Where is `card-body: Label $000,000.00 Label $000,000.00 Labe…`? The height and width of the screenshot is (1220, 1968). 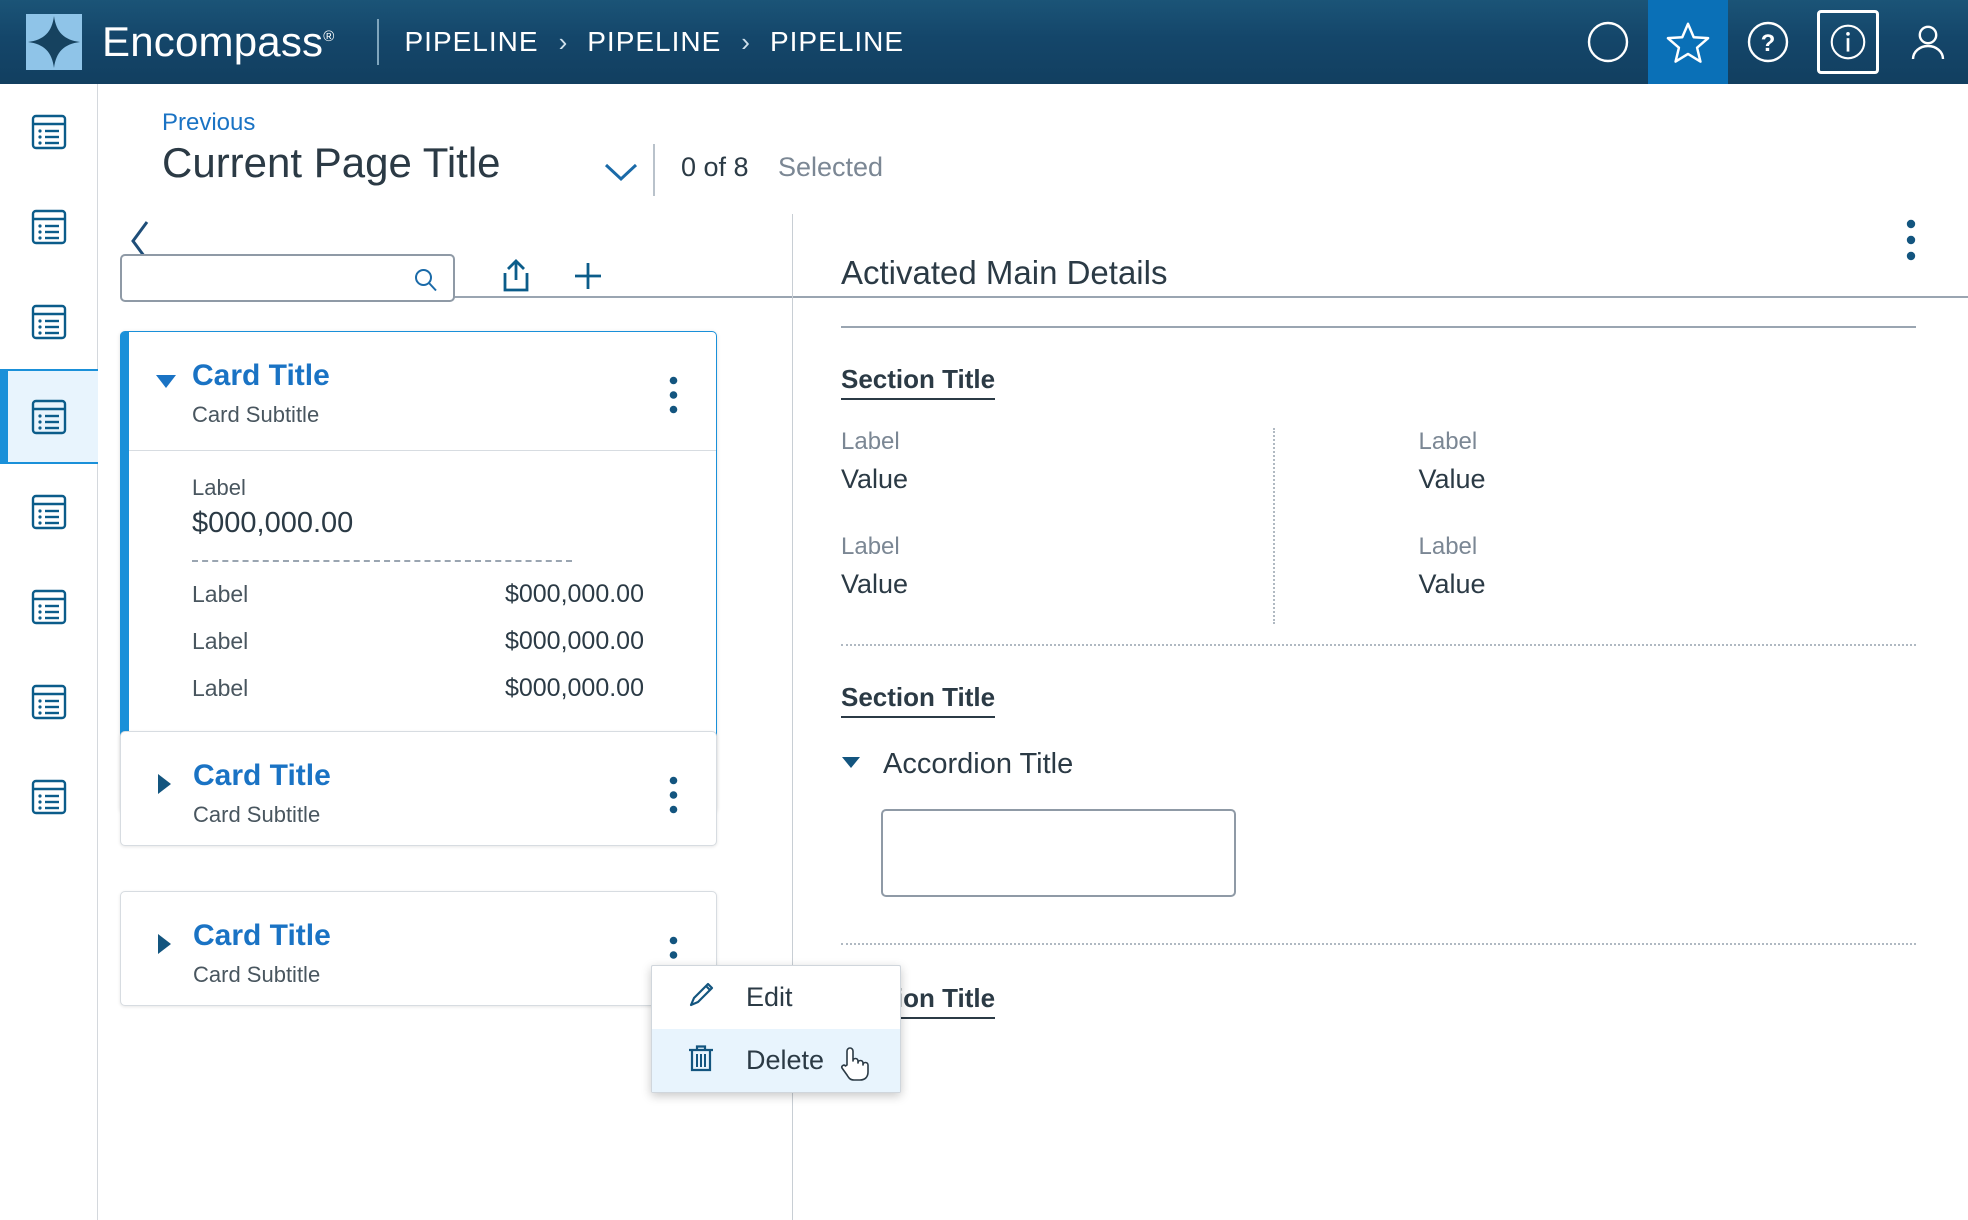
card-body: Label $000,000.00 Label $000,000.00 Labe… is located at coordinates (418, 595).